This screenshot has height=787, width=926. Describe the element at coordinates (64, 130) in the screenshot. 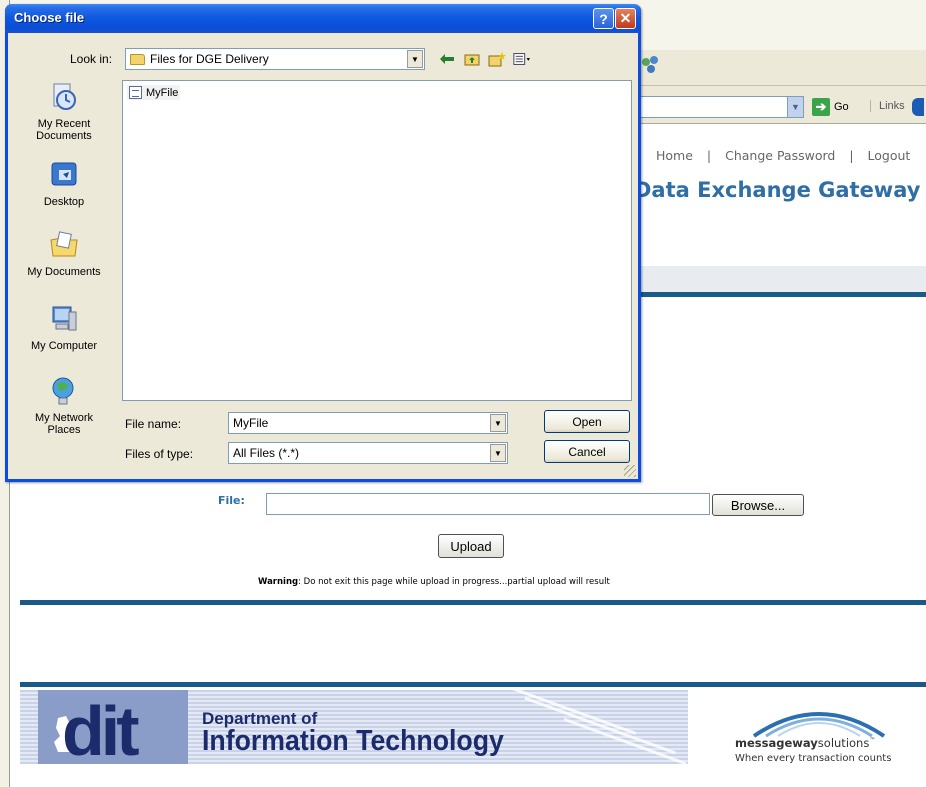

I see `place-label: My Recent Documents` at that location.